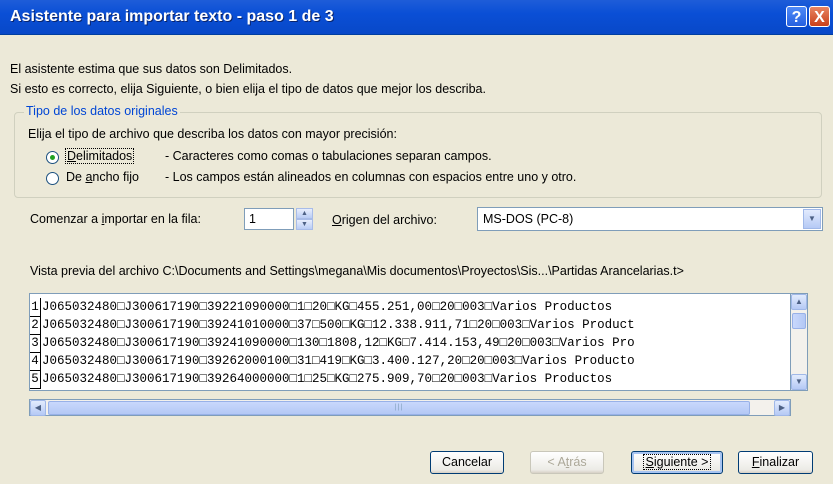  Describe the element at coordinates (102, 111) in the screenshot. I see `group-legend: Tipo de los datos originales` at that location.